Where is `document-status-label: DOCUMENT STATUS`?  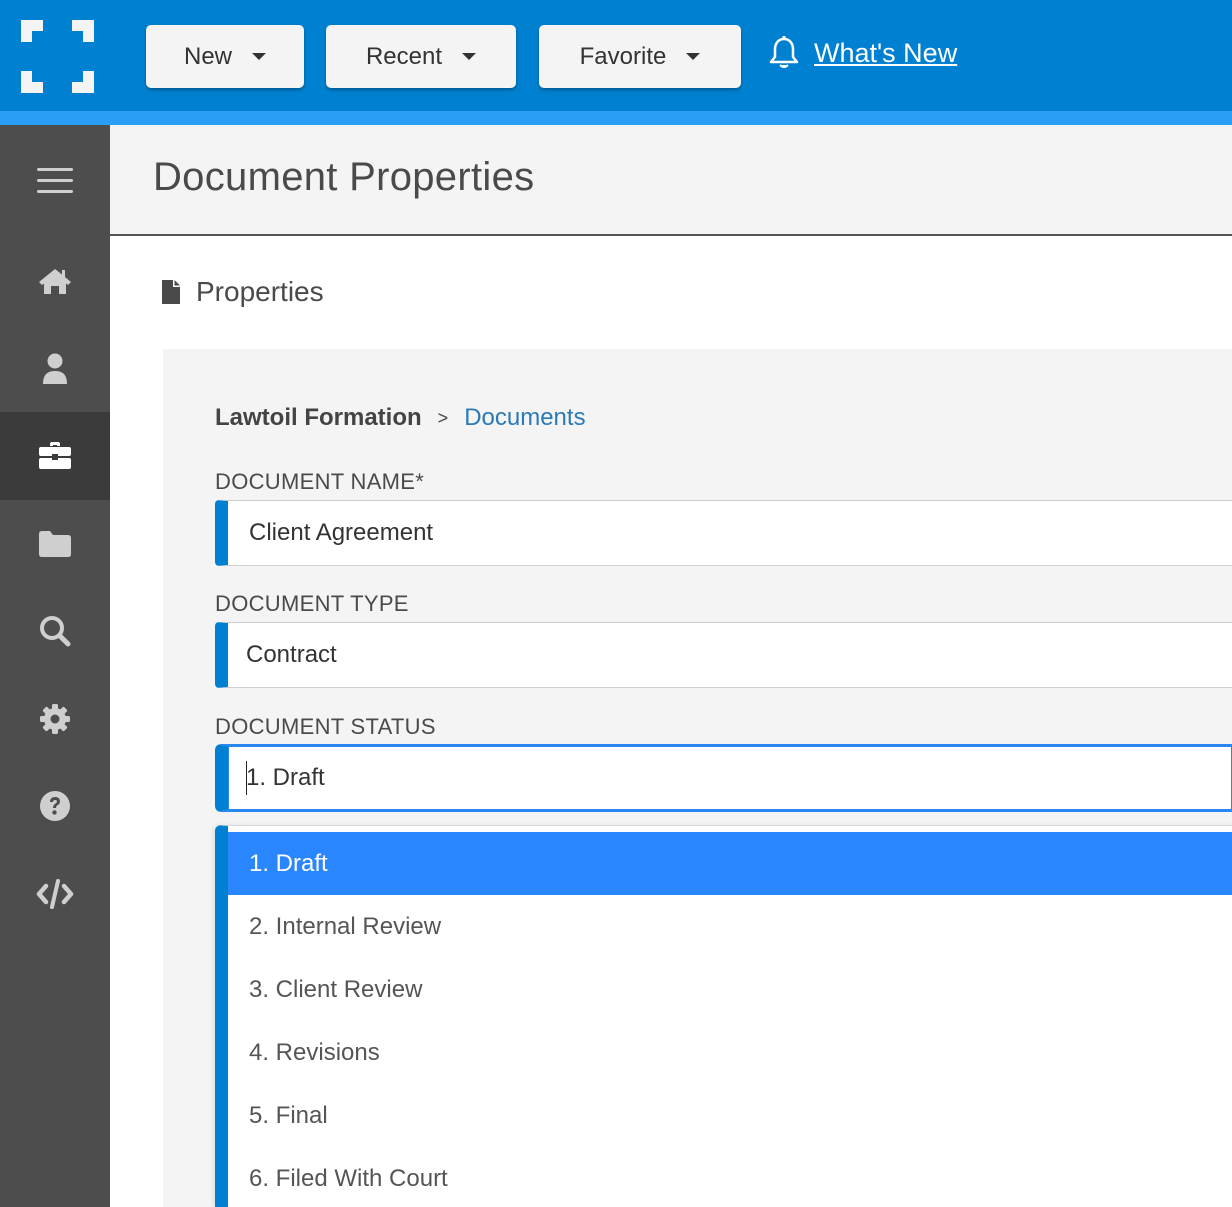
document-status-label: DOCUMENT STATUS is located at coordinates (325, 726).